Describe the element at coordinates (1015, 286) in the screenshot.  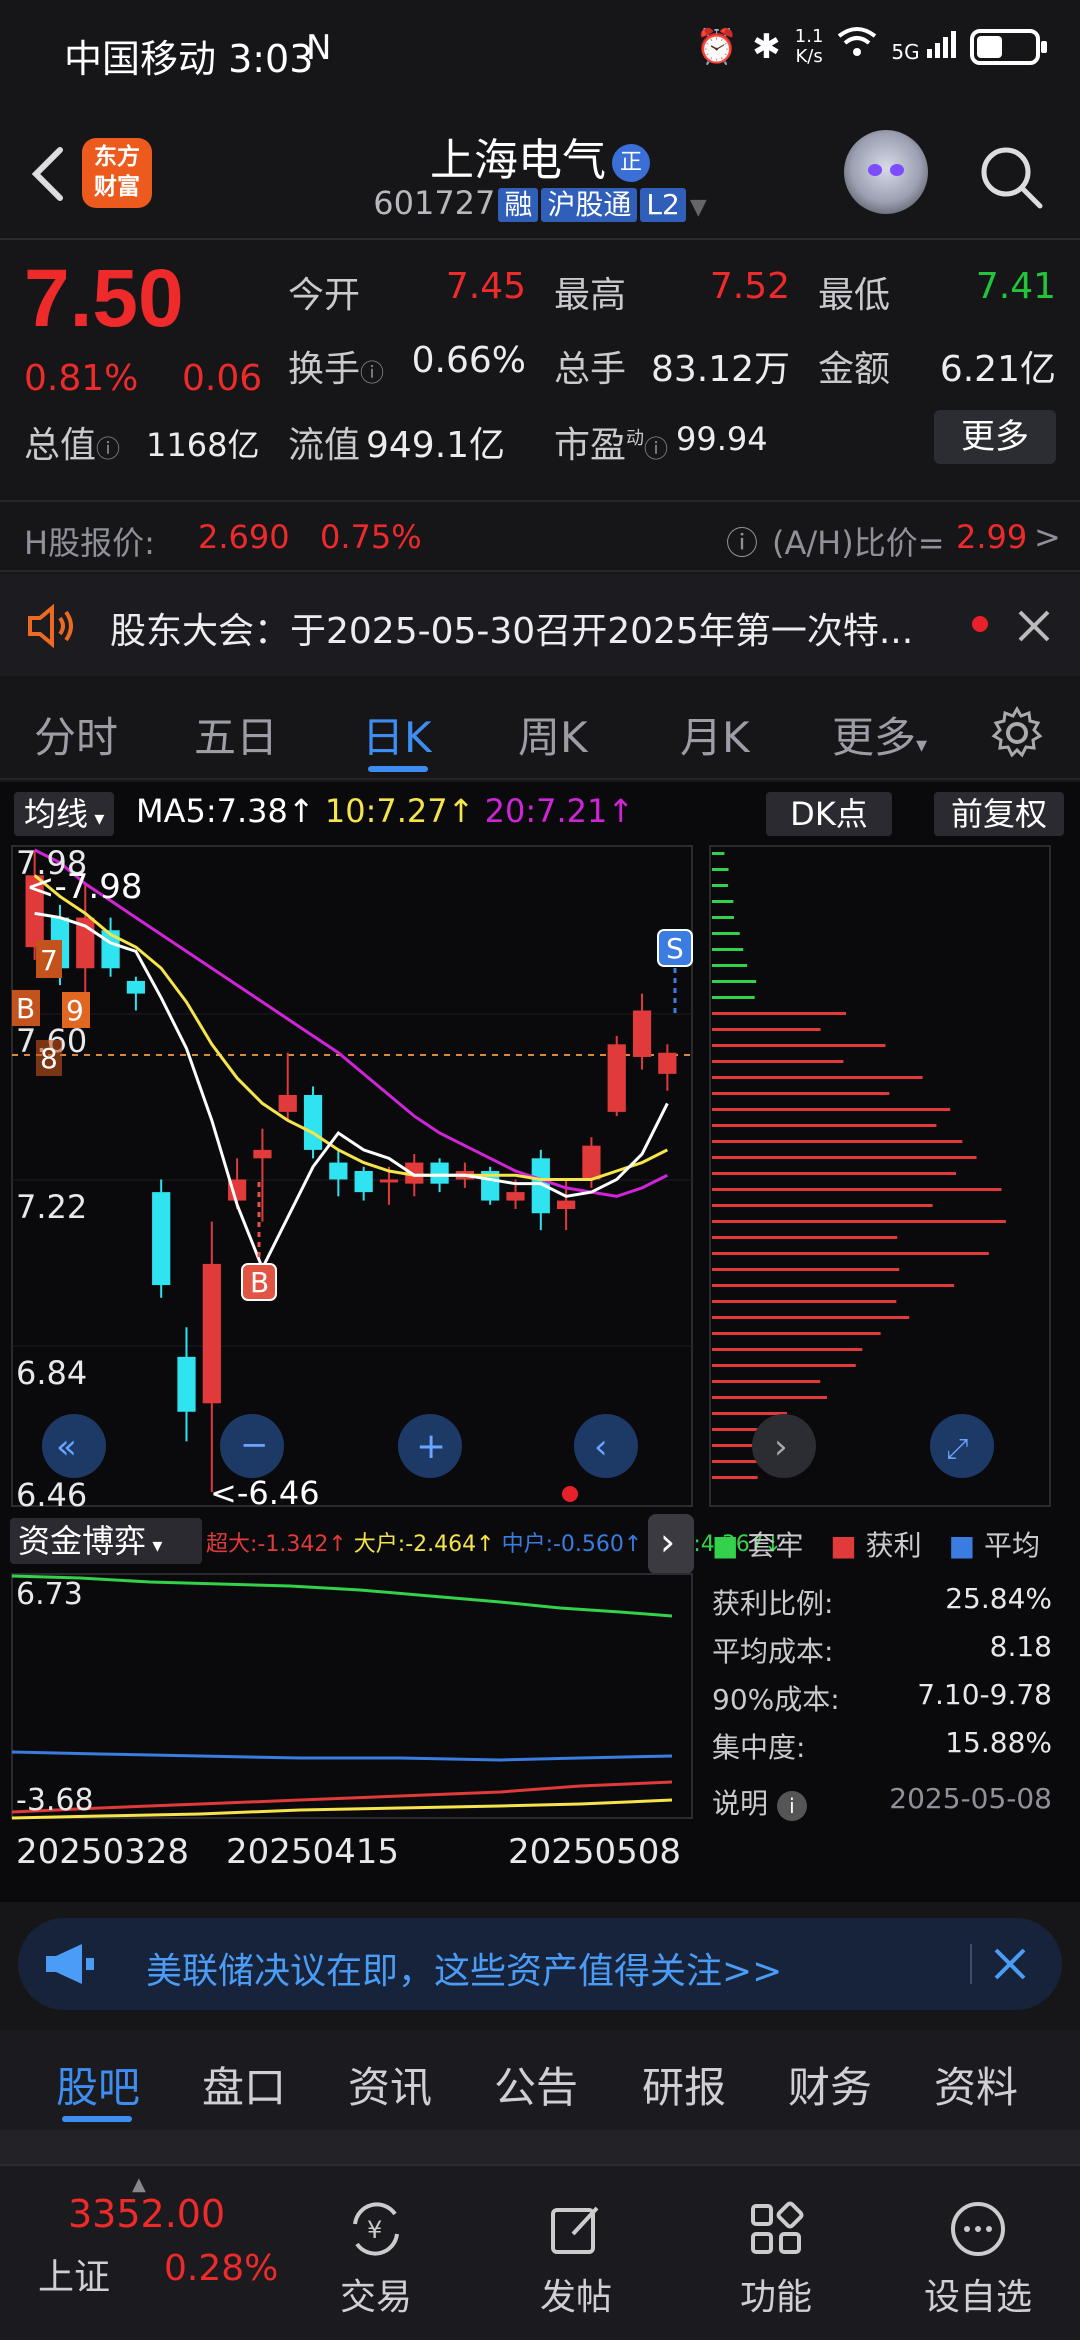
I see `low-value: 7.41` at that location.